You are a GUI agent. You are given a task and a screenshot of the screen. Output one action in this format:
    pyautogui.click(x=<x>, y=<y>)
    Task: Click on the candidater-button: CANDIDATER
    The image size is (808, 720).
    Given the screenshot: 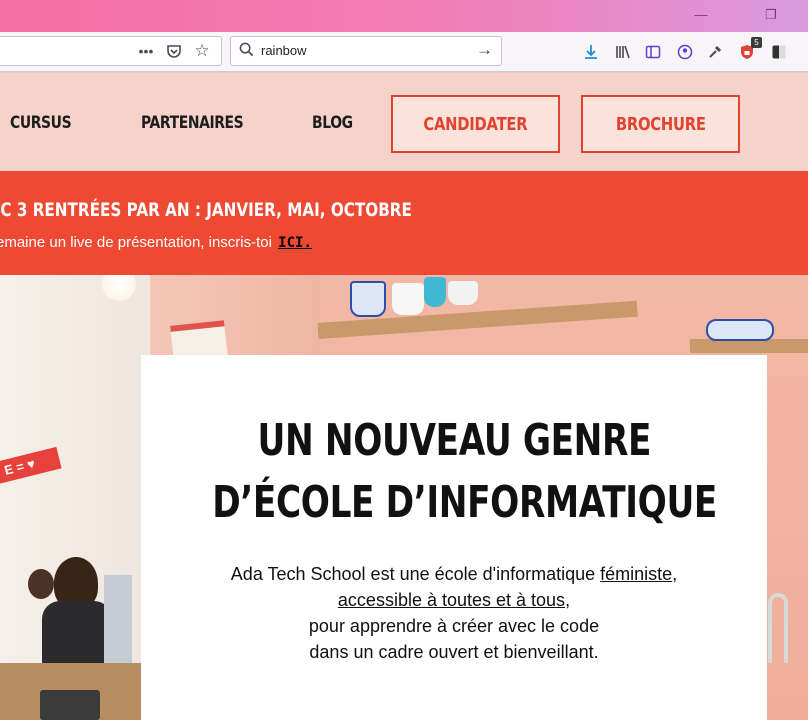 What is the action you would take?
    pyautogui.click(x=475, y=124)
    